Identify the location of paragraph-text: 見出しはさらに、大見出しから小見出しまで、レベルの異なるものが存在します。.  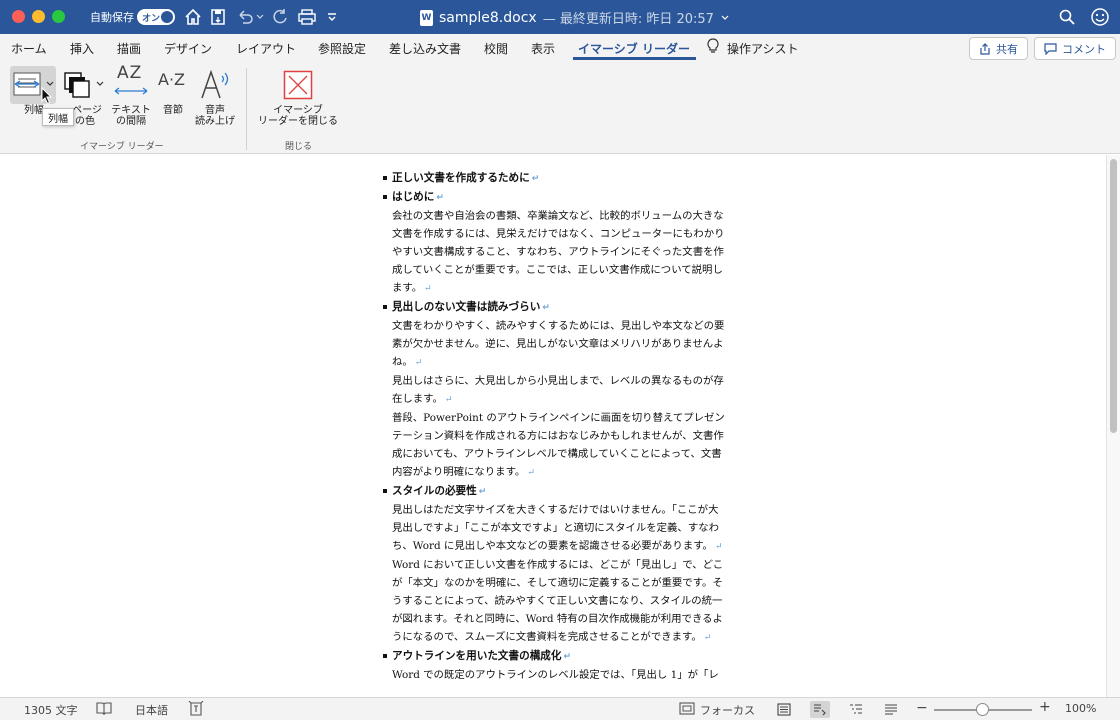
(558, 390).